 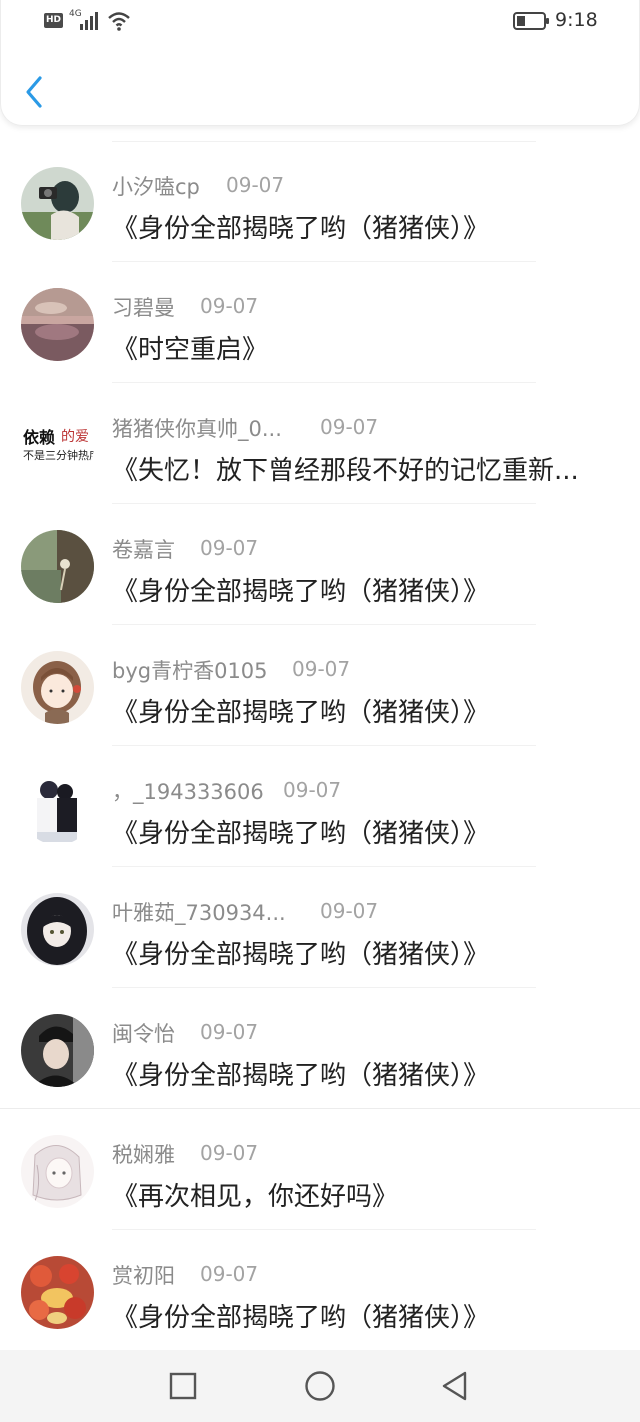 What do you see at coordinates (57, 445) in the screenshot?
I see `avatar: 依赖 的爱 不是三分钟热度` at bounding box center [57, 445].